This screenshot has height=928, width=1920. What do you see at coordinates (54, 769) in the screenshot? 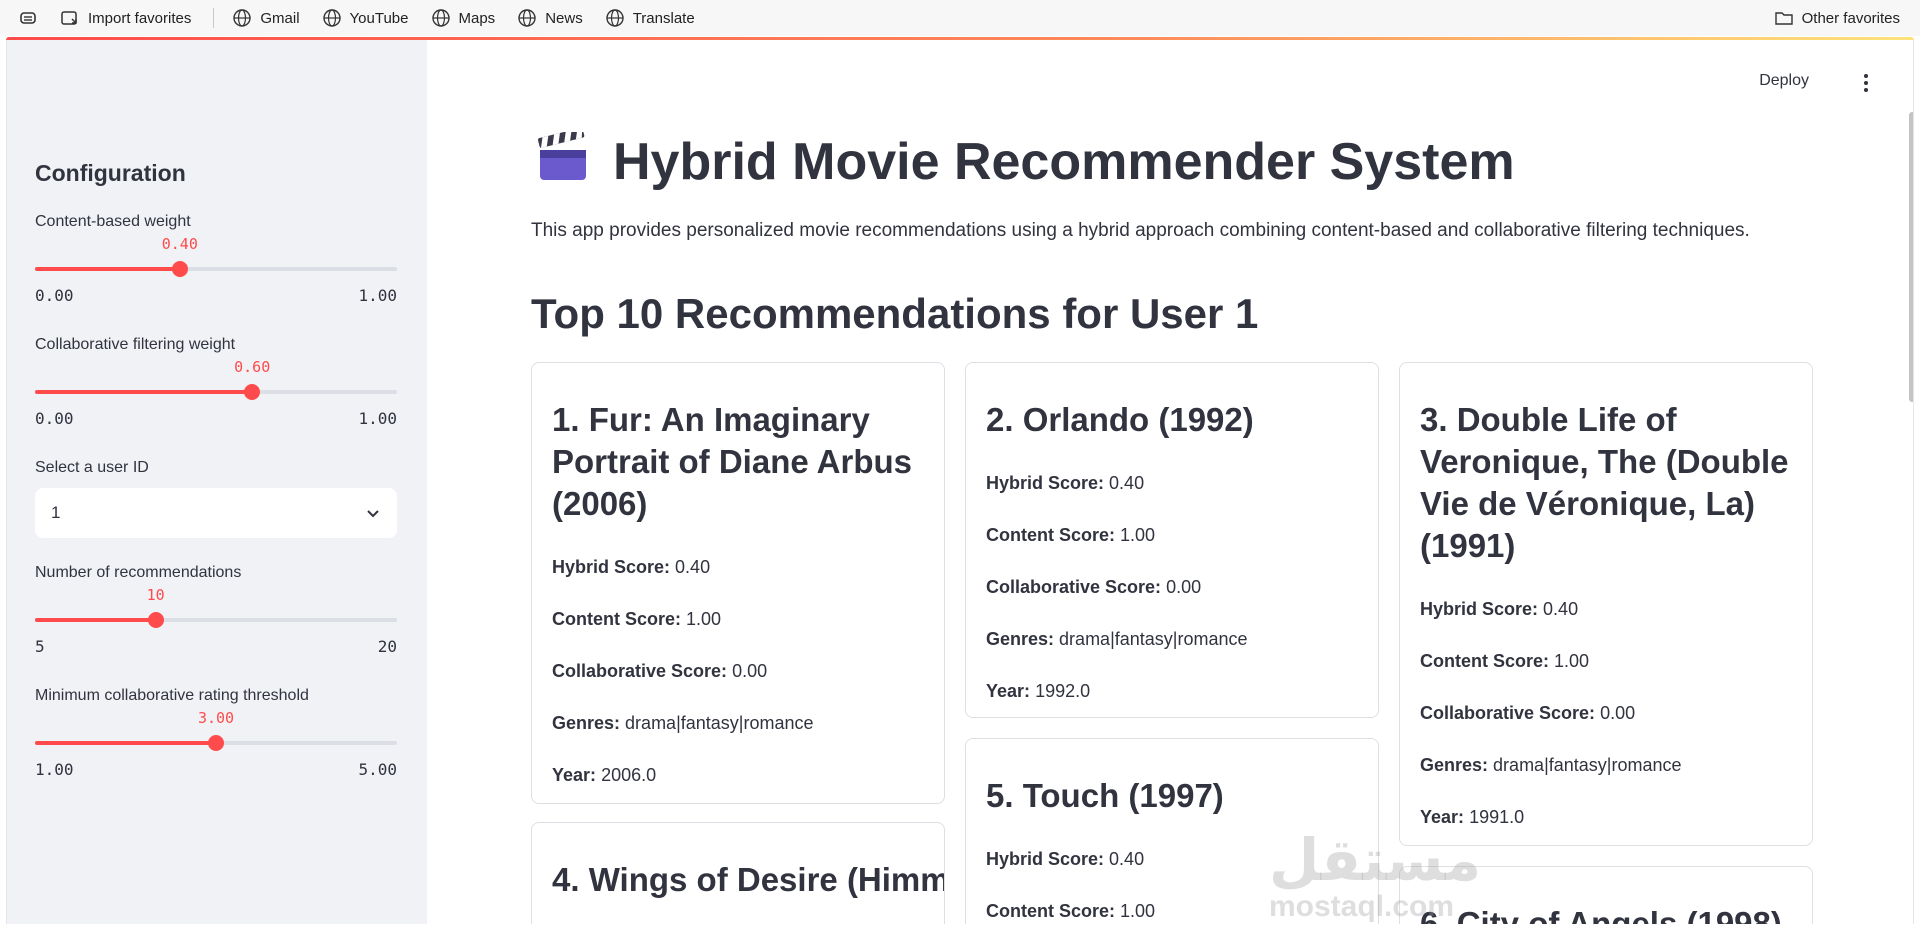
I see `slider-min: 1.00` at bounding box center [54, 769].